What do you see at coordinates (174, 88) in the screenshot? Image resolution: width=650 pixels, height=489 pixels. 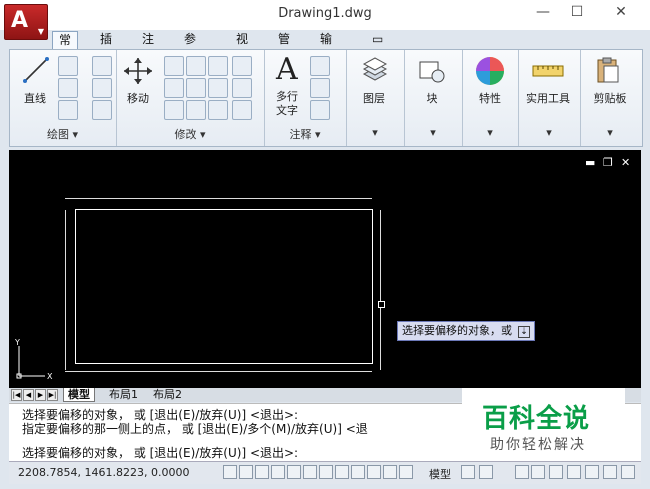 I see `stretch-icon` at bounding box center [174, 88].